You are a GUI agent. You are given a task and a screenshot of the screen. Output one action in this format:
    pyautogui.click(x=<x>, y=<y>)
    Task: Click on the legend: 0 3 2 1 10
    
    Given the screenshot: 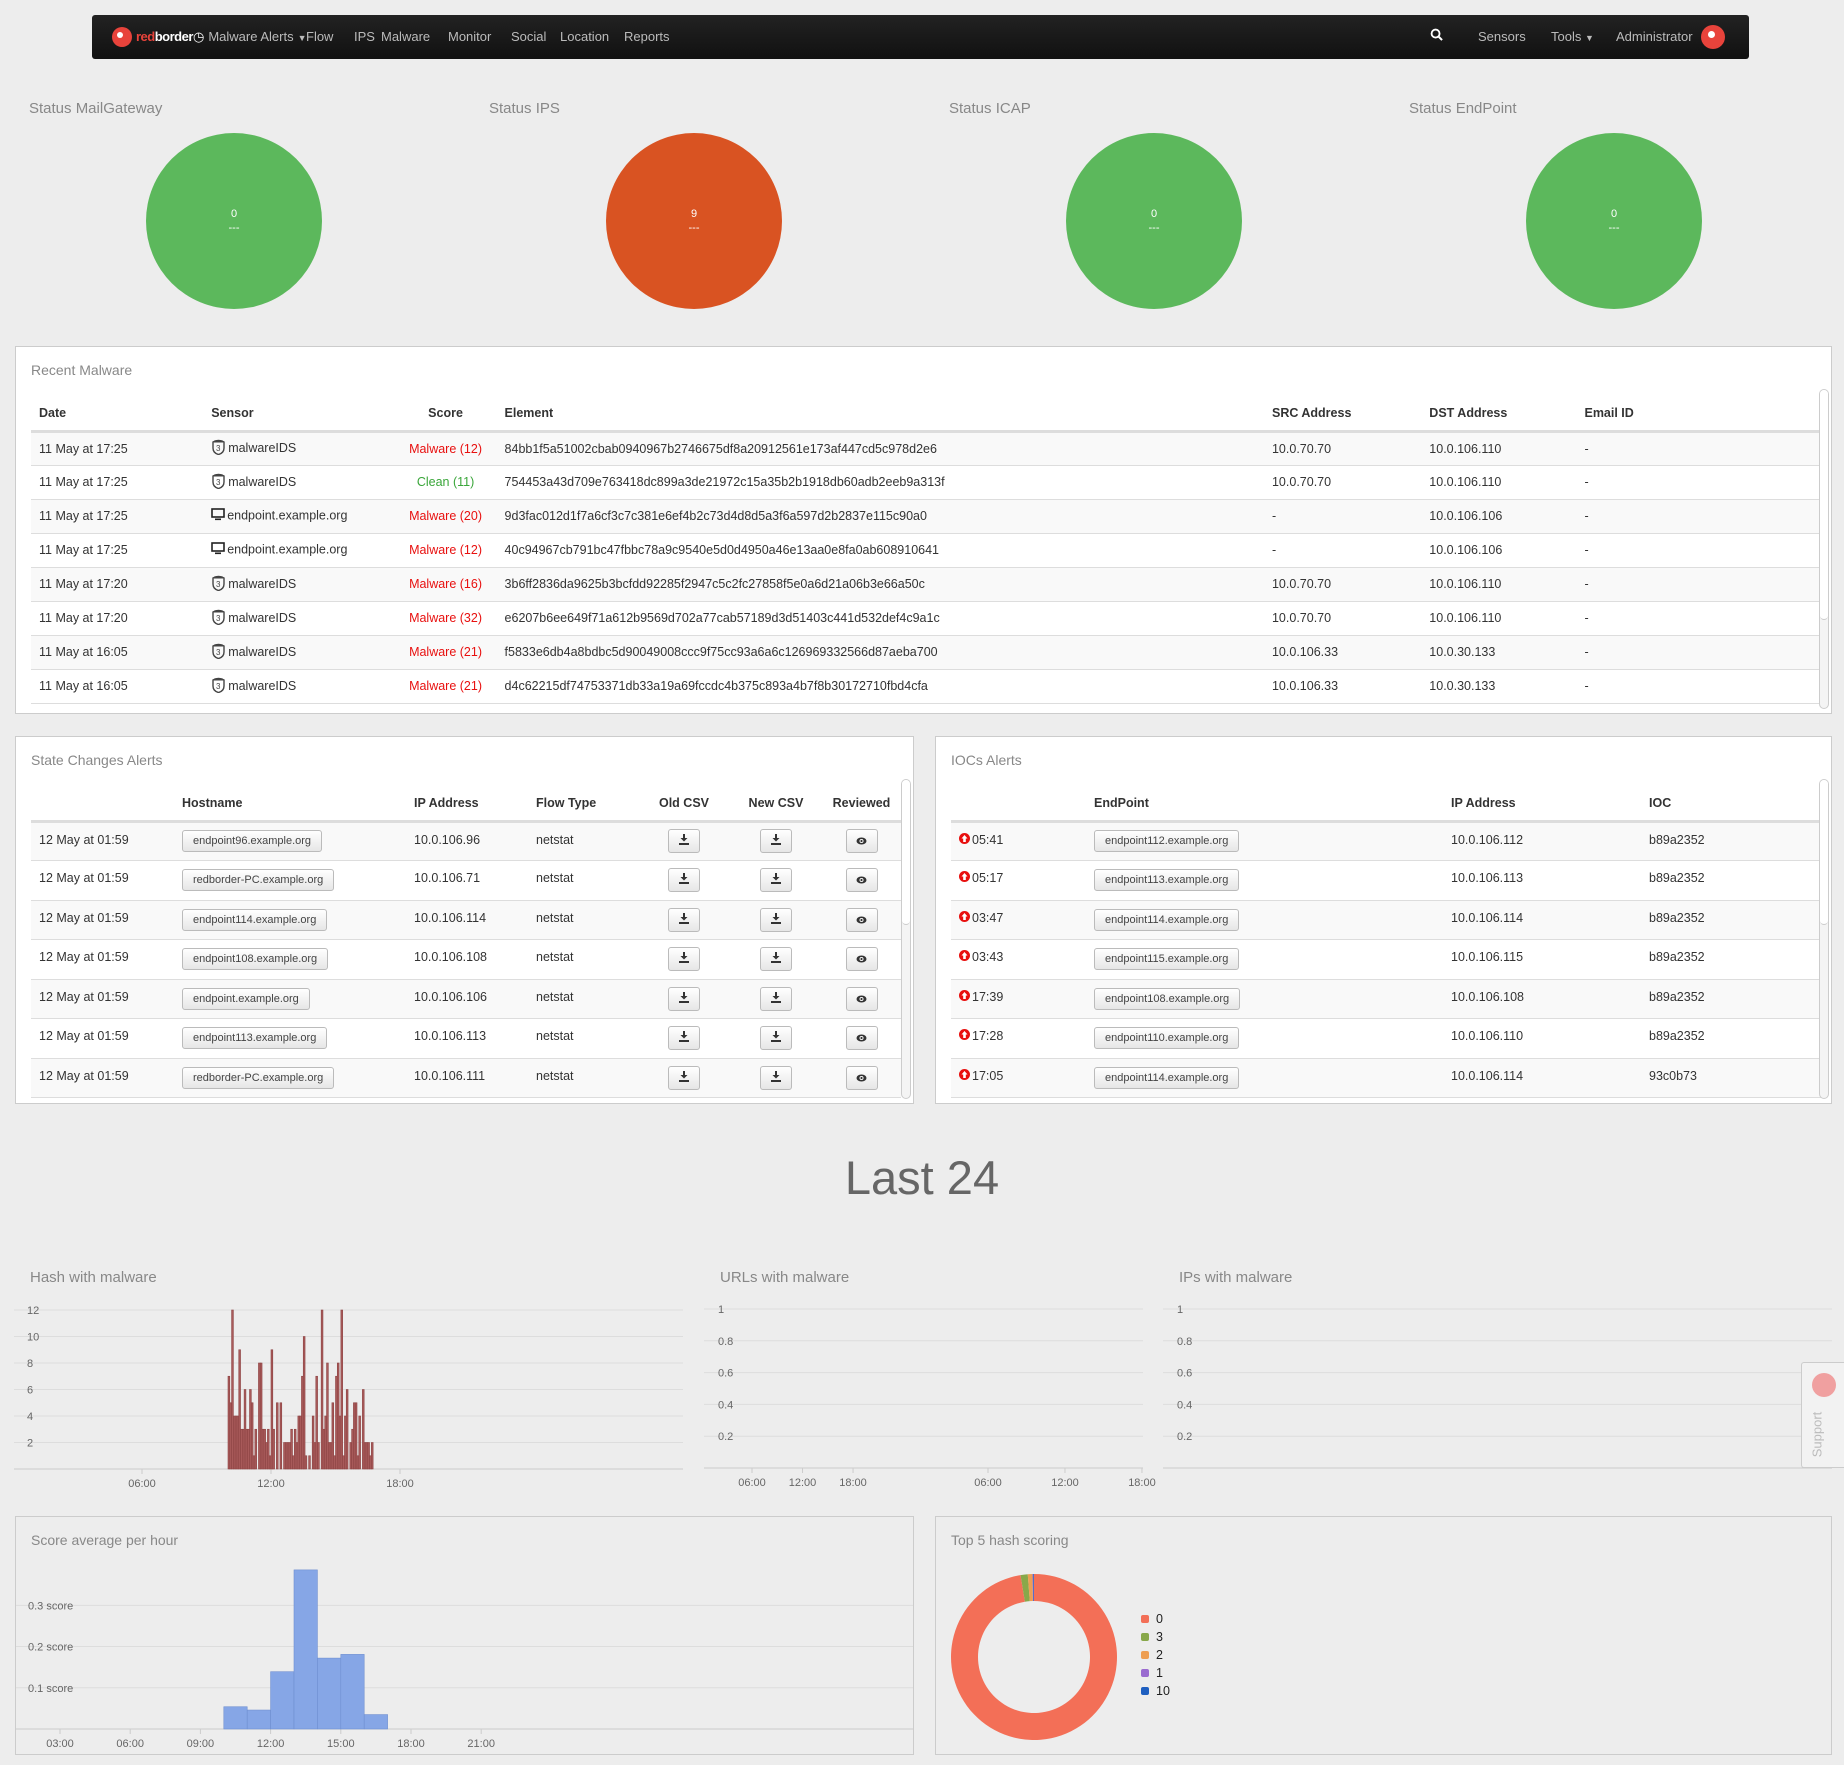 What is the action you would take?
    pyautogui.click(x=1155, y=1655)
    